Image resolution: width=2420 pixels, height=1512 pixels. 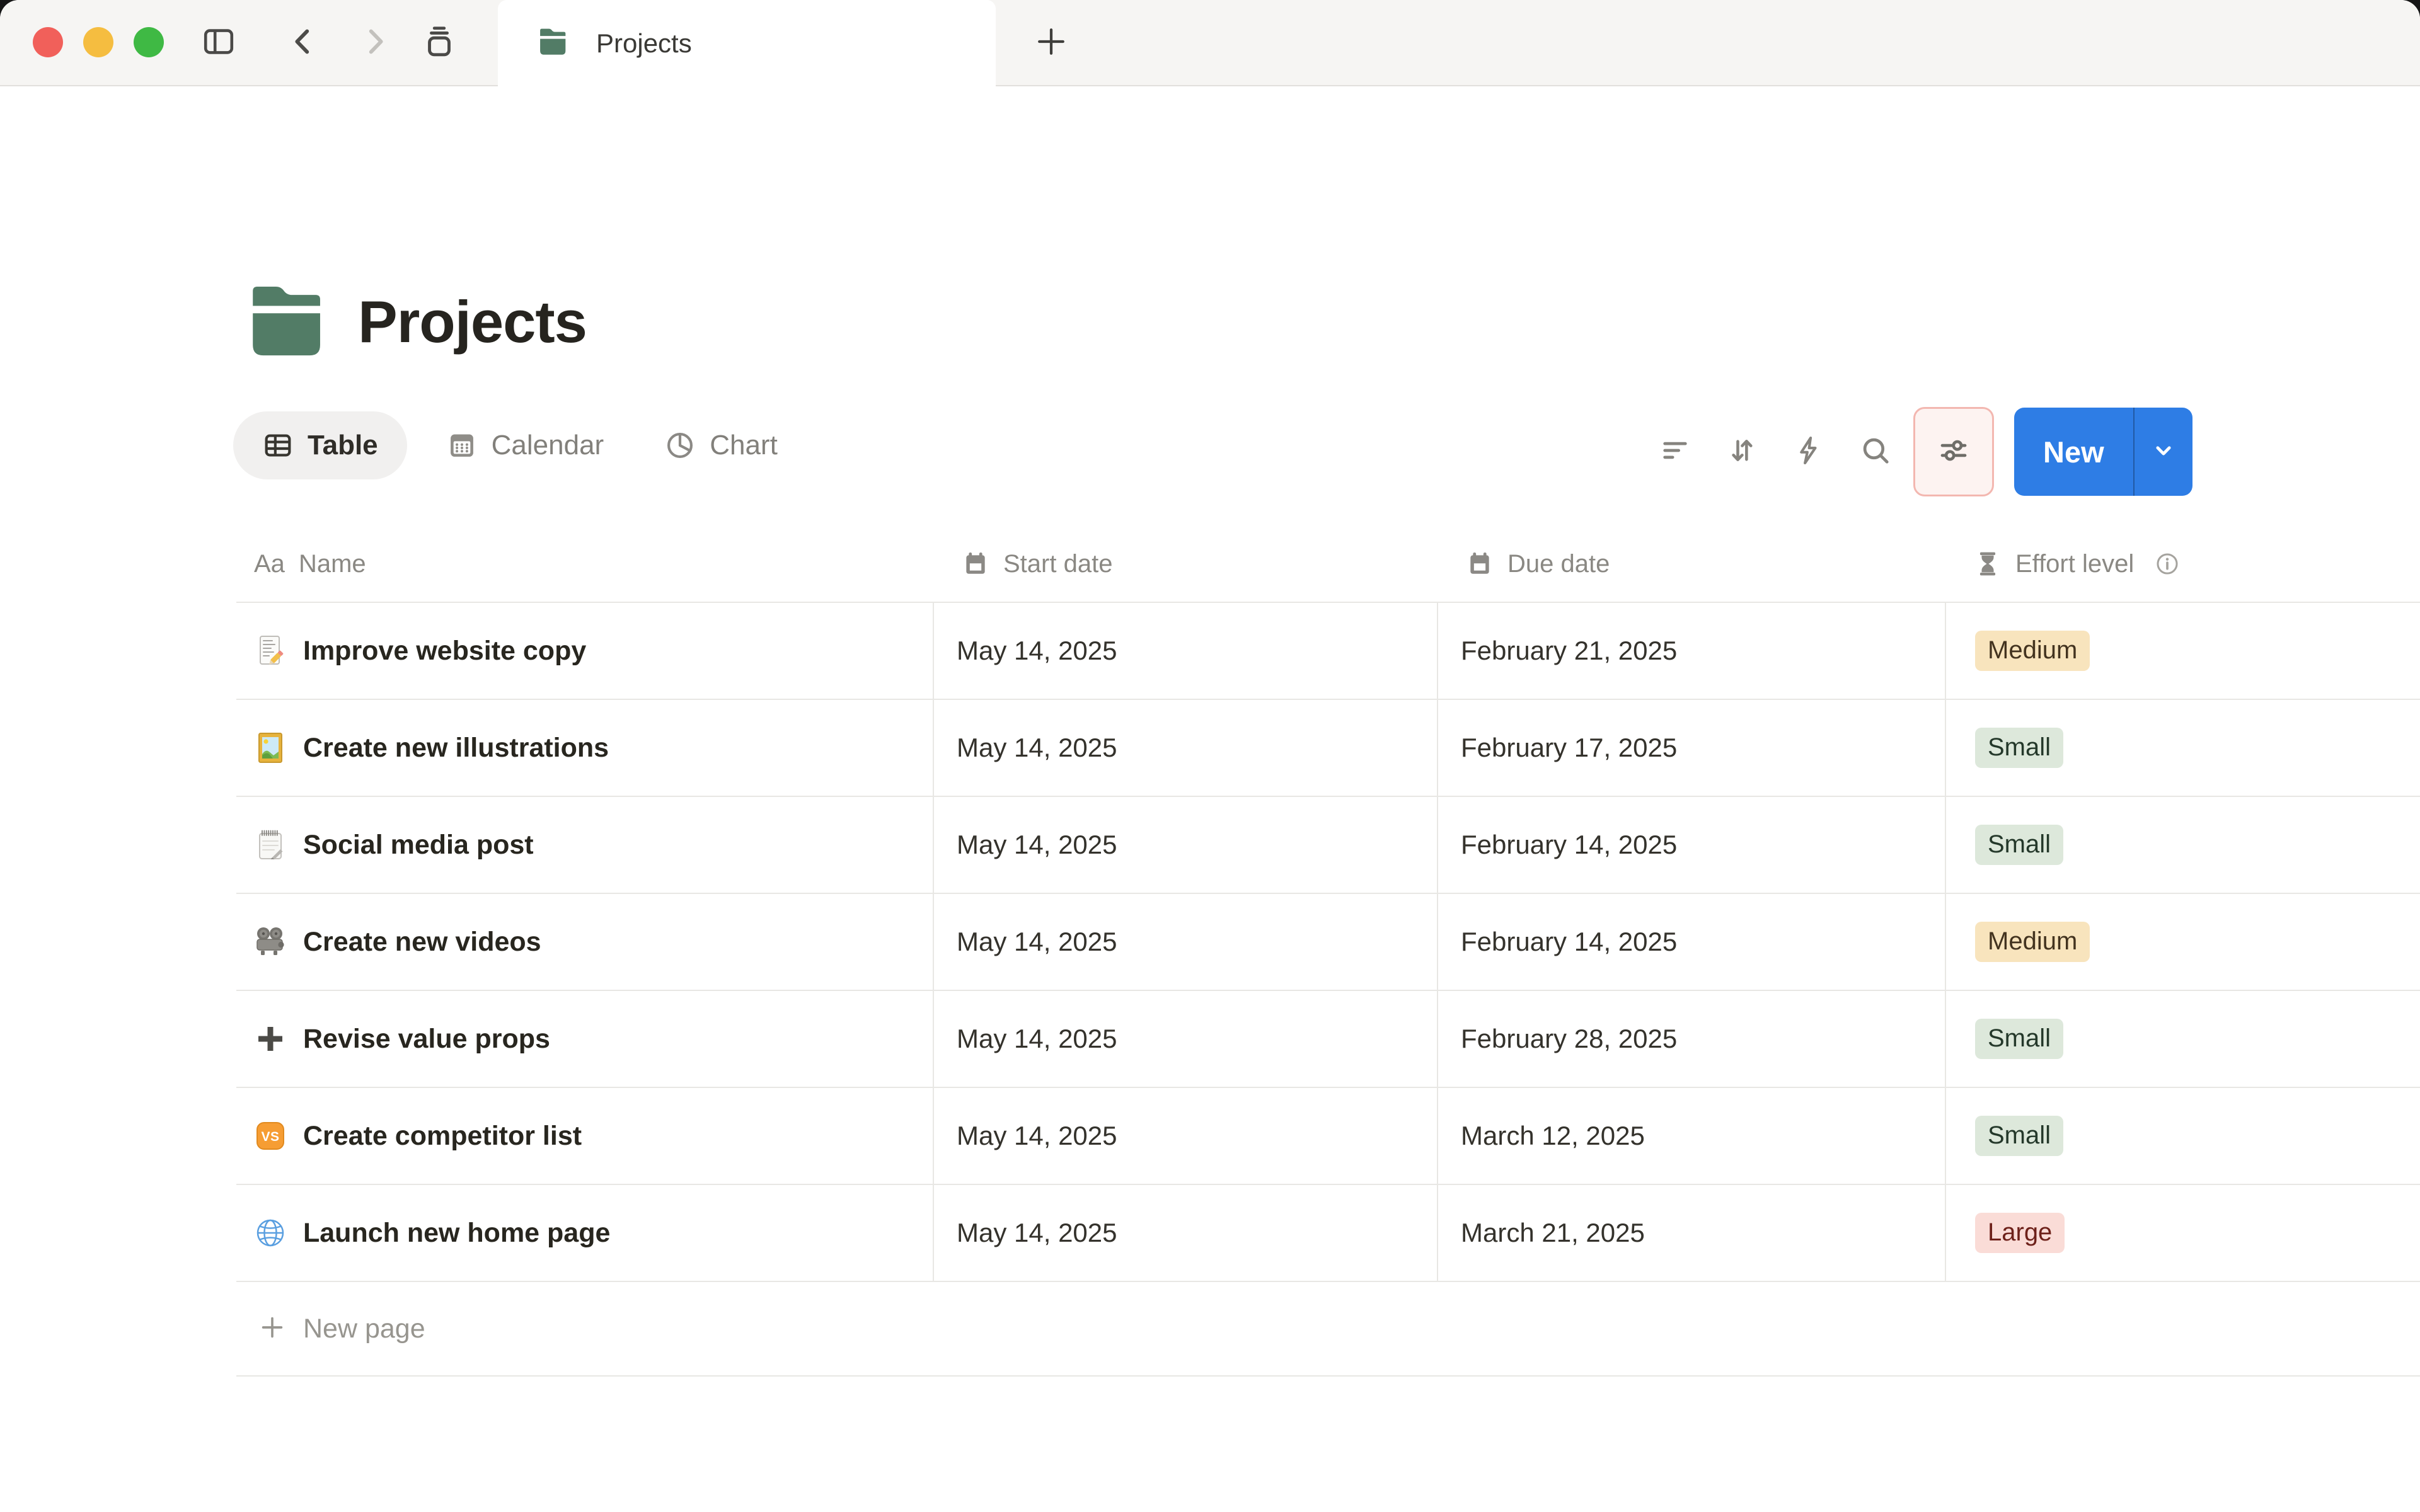 I want to click on new-record-split-button: New, so click(x=2103, y=452).